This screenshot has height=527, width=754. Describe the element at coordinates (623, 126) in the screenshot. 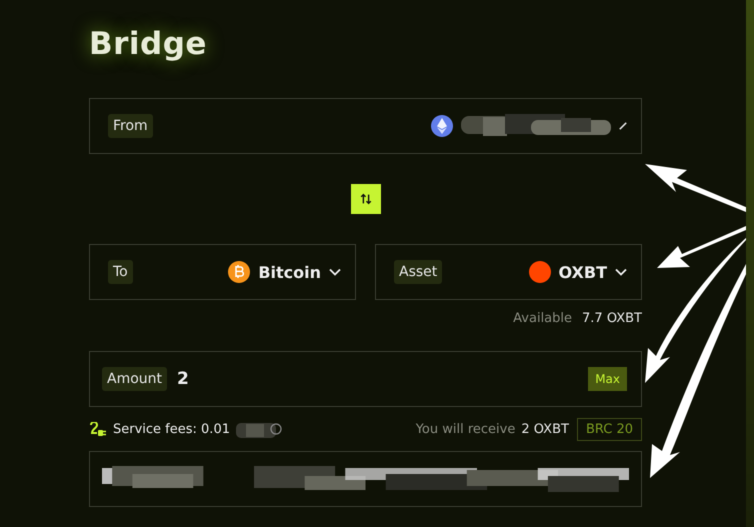

I see `edit-icon` at that location.